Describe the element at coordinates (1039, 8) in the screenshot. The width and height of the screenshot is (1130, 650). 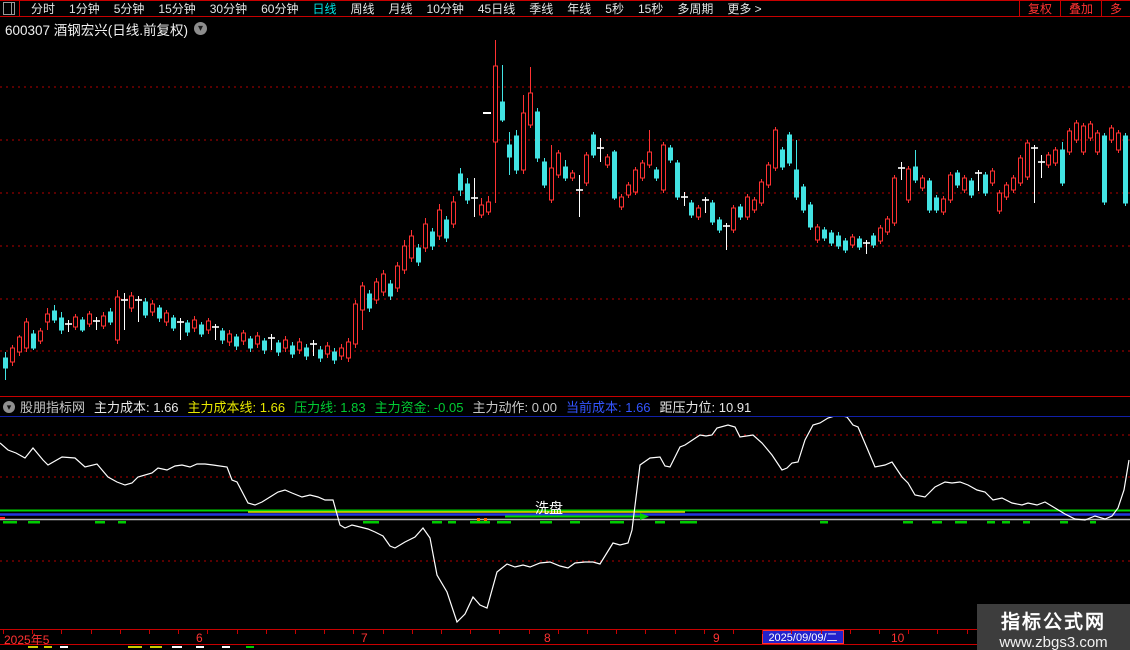
I see `toolbar-action-复权: 复权` at that location.